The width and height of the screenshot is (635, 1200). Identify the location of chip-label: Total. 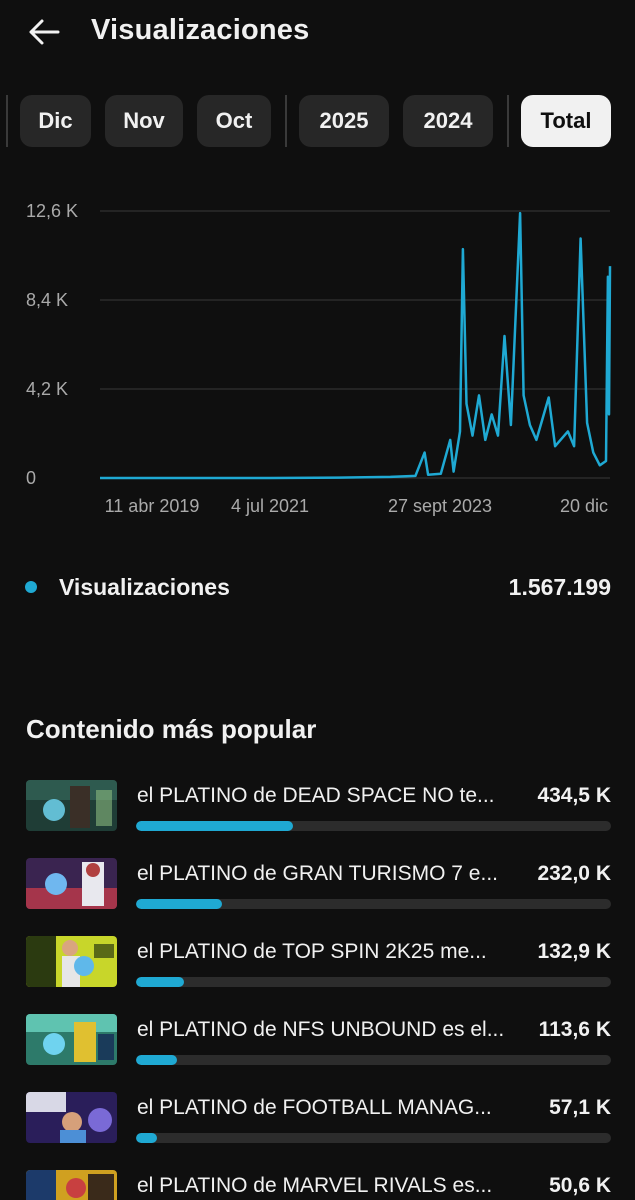
(566, 120).